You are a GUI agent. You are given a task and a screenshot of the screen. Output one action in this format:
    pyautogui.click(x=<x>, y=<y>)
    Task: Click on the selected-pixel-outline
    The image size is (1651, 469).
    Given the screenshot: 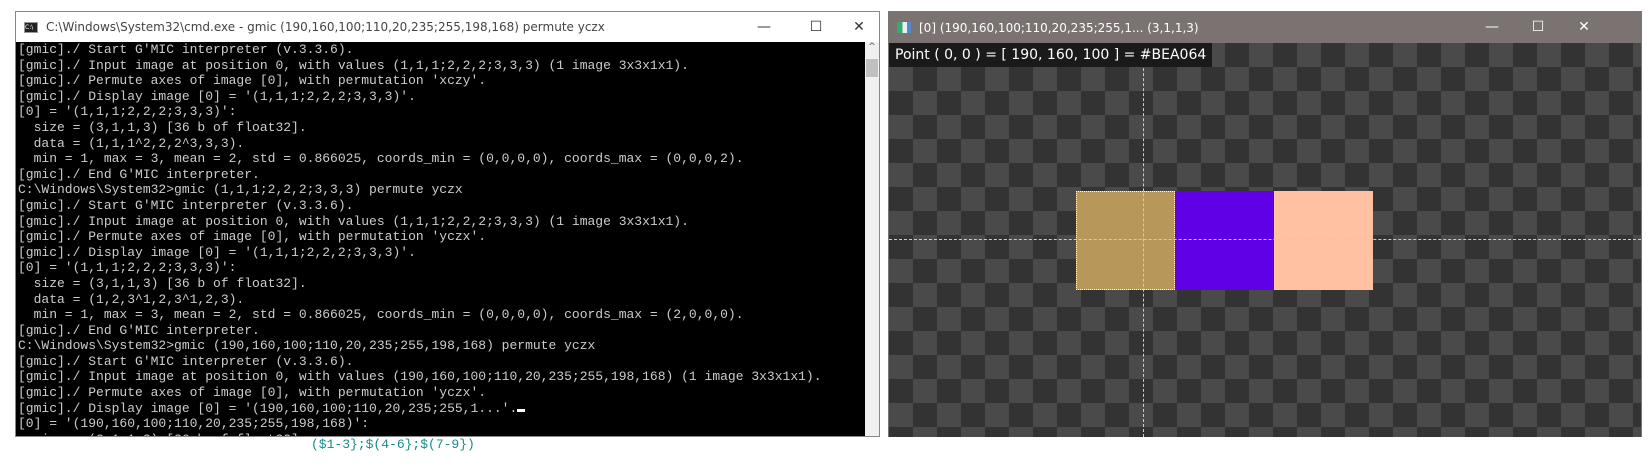 What is the action you would take?
    pyautogui.click(x=1125, y=240)
    